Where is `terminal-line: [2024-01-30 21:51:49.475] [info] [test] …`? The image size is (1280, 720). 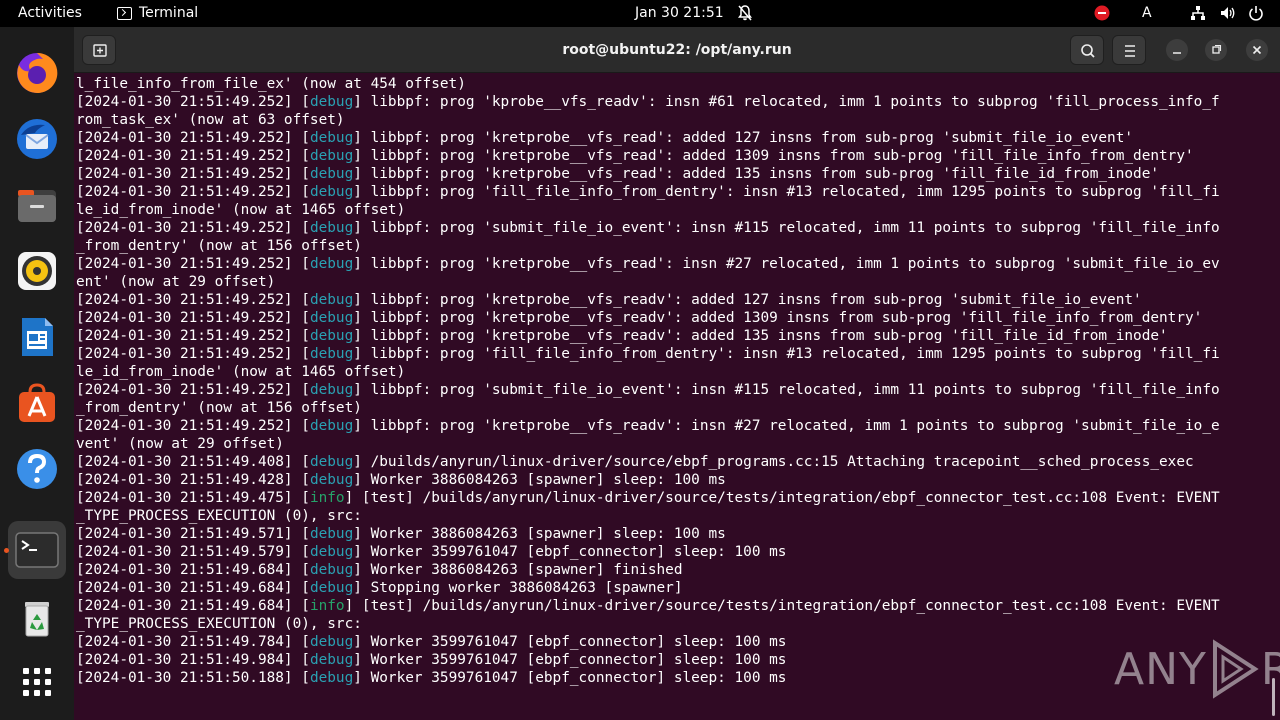
terminal-line: [2024-01-30 21:51:49.475] [info] [test] … is located at coordinates (648, 498).